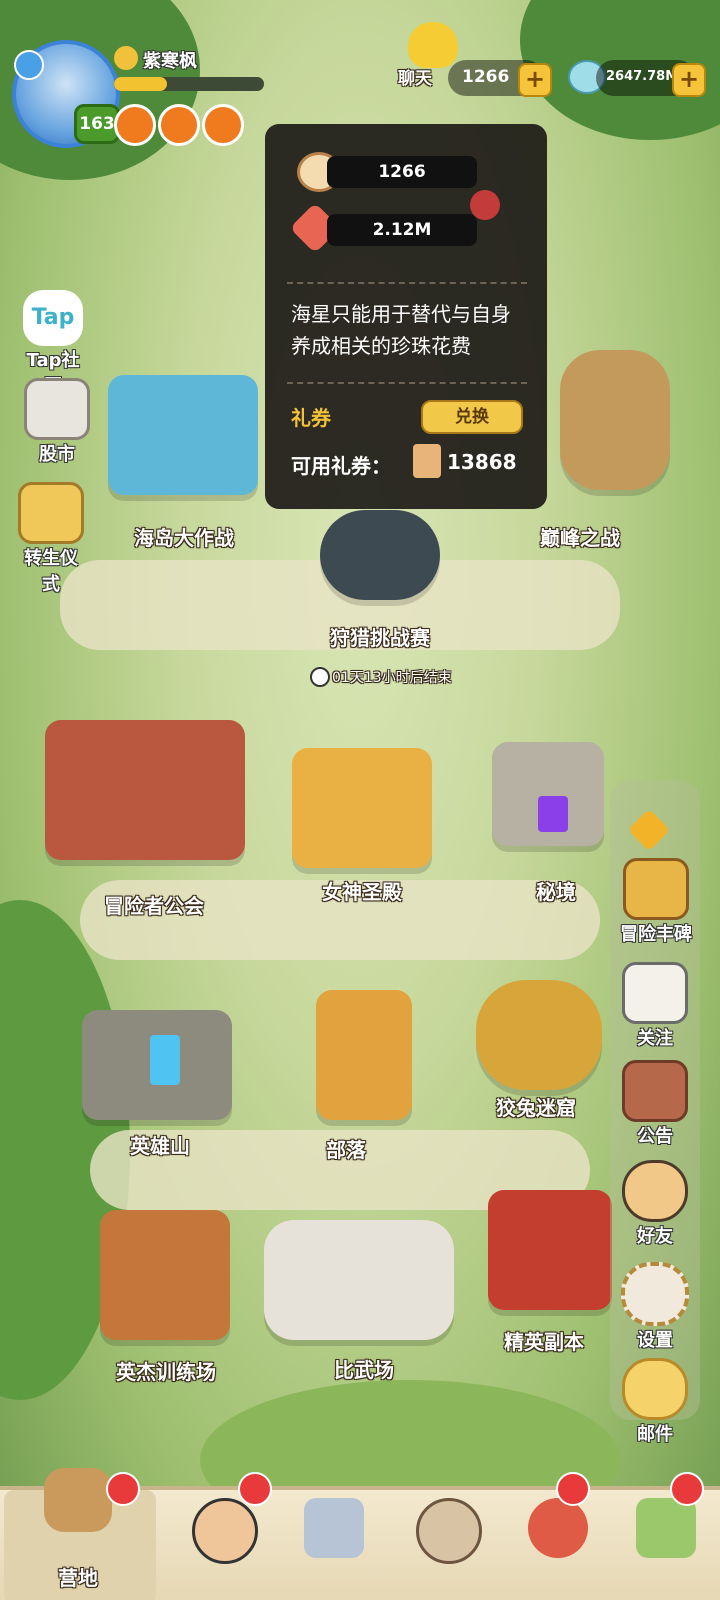 This screenshot has height=1600, width=720. Describe the element at coordinates (656, 934) in the screenshot. I see `right-menu-label: 冒险丰碑` at that location.